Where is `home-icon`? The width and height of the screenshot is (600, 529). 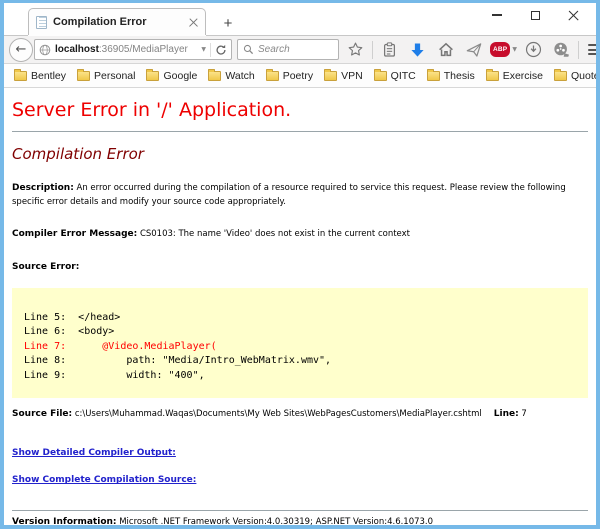 home-icon is located at coordinates (445, 49).